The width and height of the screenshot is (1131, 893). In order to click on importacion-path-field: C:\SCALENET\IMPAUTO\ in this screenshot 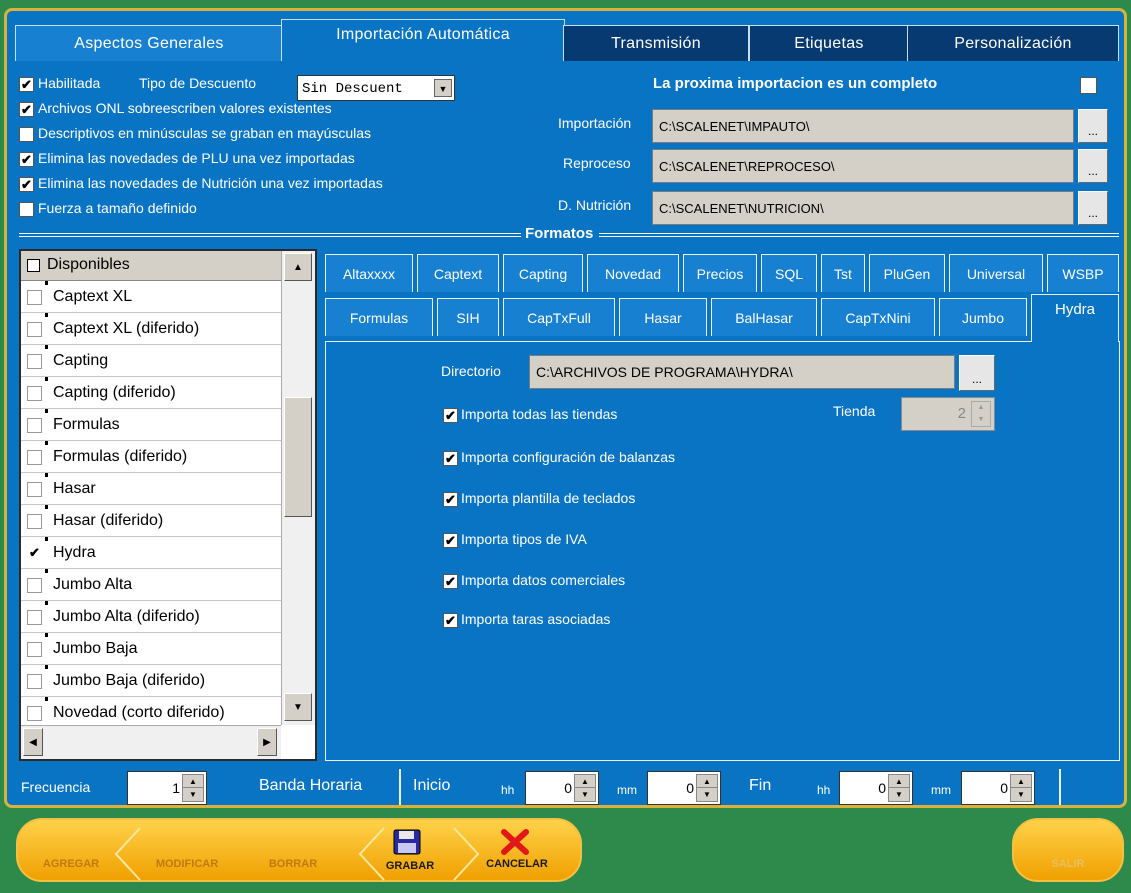, I will do `click(863, 126)`.